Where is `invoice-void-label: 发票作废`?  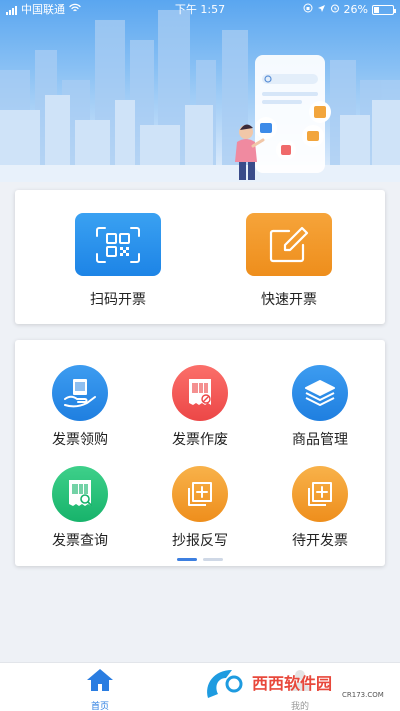 invoice-void-label: 发票作废 is located at coordinates (200, 440).